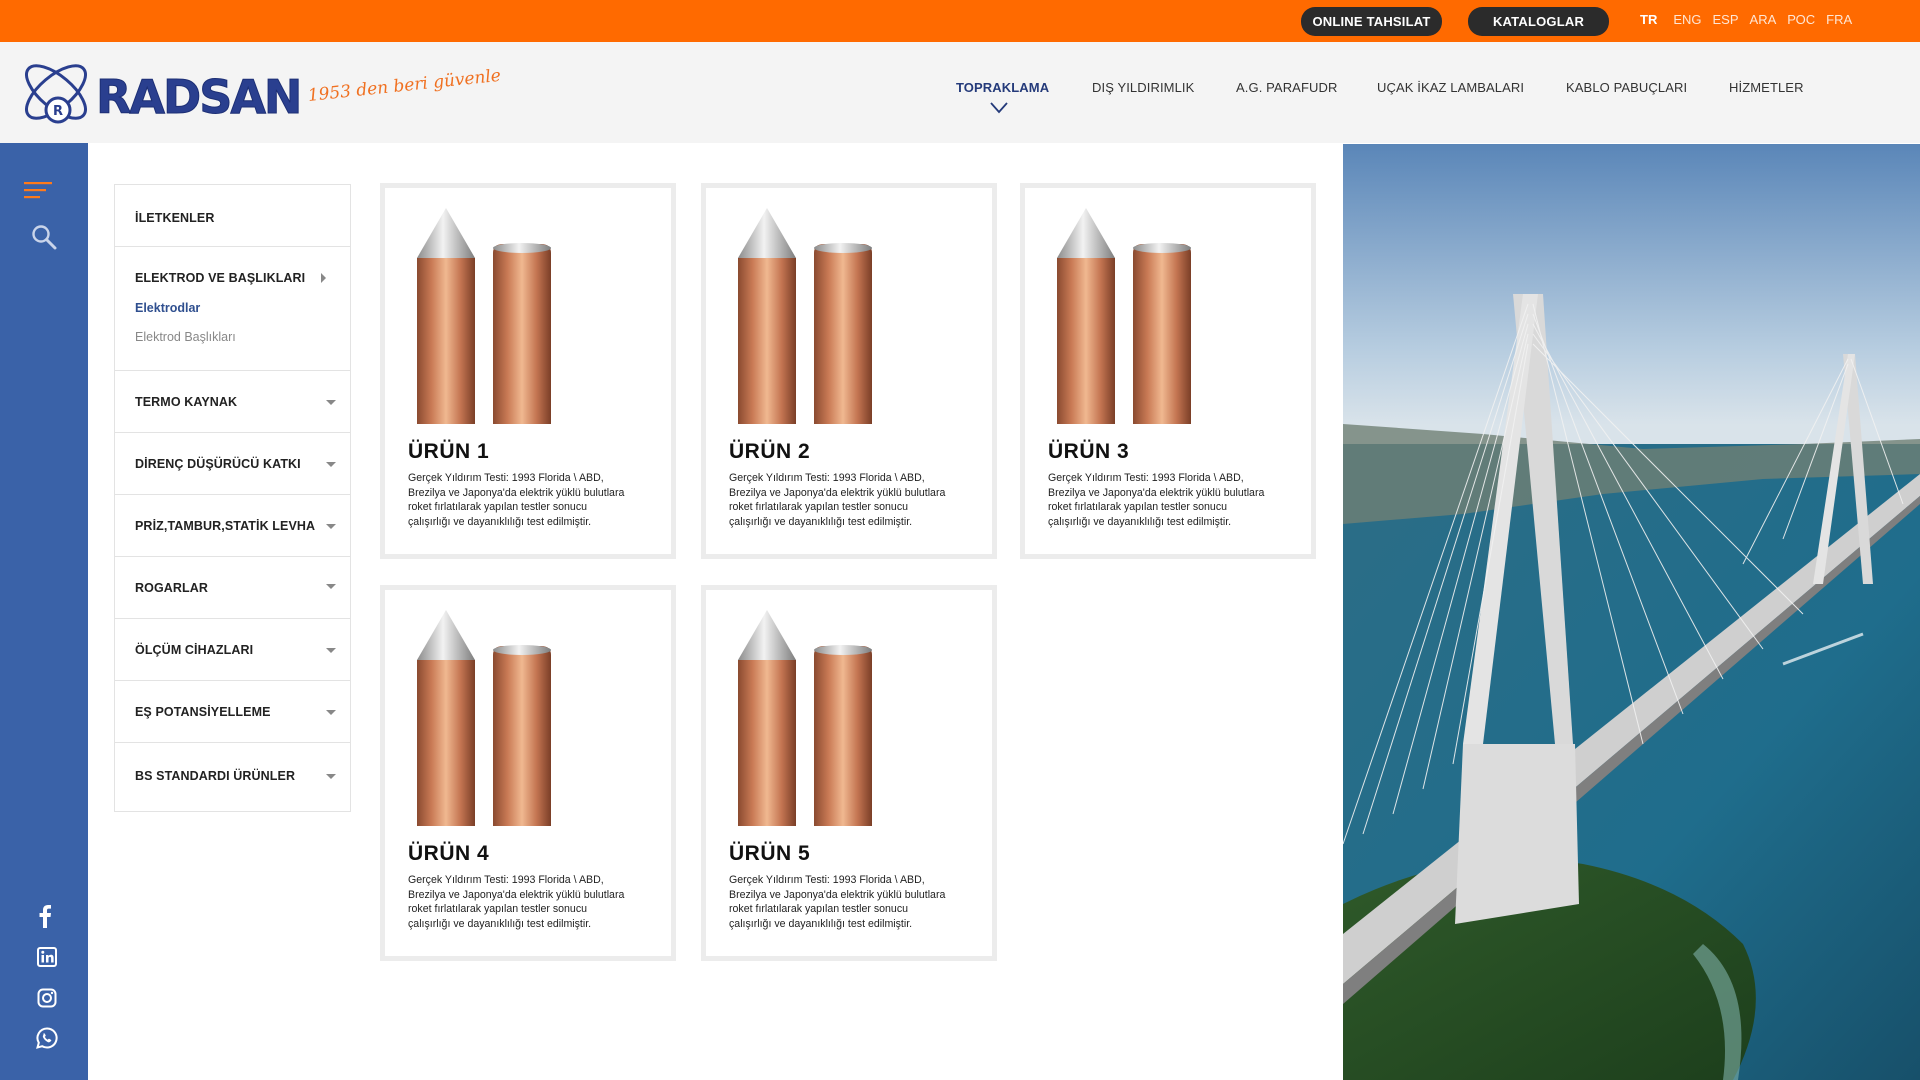 The height and width of the screenshot is (1080, 1920). I want to click on subcategory-elektrodlar: Elektrodlar, so click(167, 308).